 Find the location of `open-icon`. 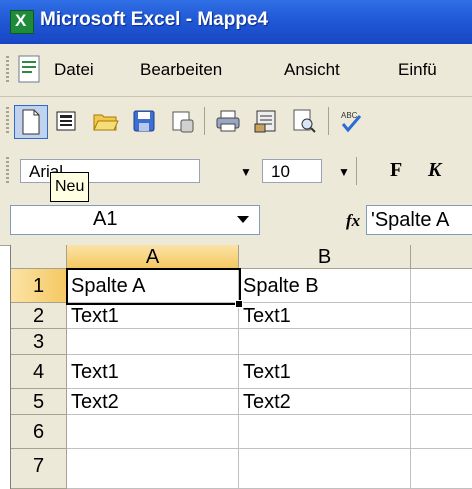

open-icon is located at coordinates (106, 122).